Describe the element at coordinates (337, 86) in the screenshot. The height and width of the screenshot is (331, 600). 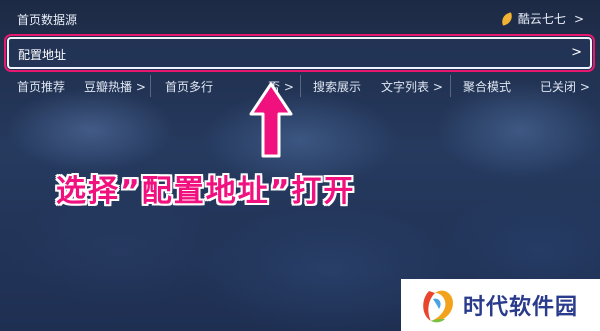
I see `menu-item-search-display: 搜索展示` at that location.